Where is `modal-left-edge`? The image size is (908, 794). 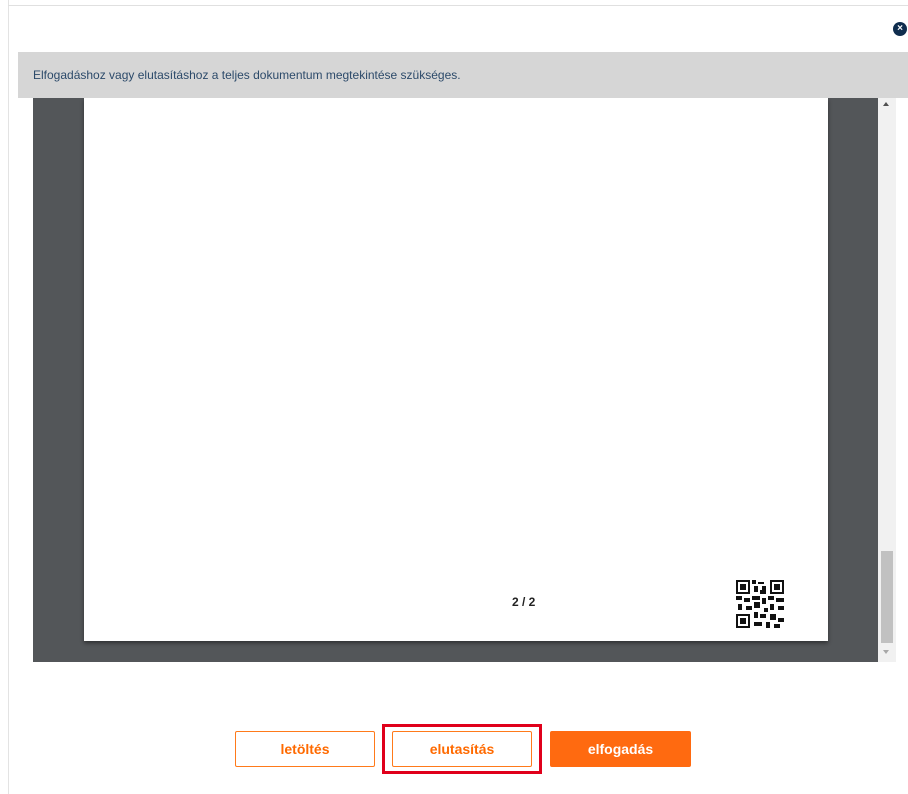 modal-left-edge is located at coordinates (8, 397).